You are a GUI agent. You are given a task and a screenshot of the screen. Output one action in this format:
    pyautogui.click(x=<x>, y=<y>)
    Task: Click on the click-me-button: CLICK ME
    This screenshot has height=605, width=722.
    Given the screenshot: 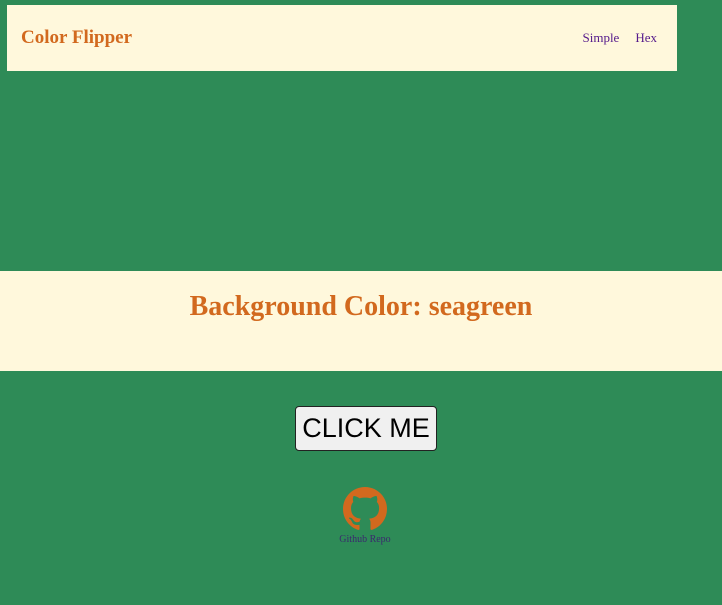 What is the action you would take?
    pyautogui.click(x=366, y=428)
    